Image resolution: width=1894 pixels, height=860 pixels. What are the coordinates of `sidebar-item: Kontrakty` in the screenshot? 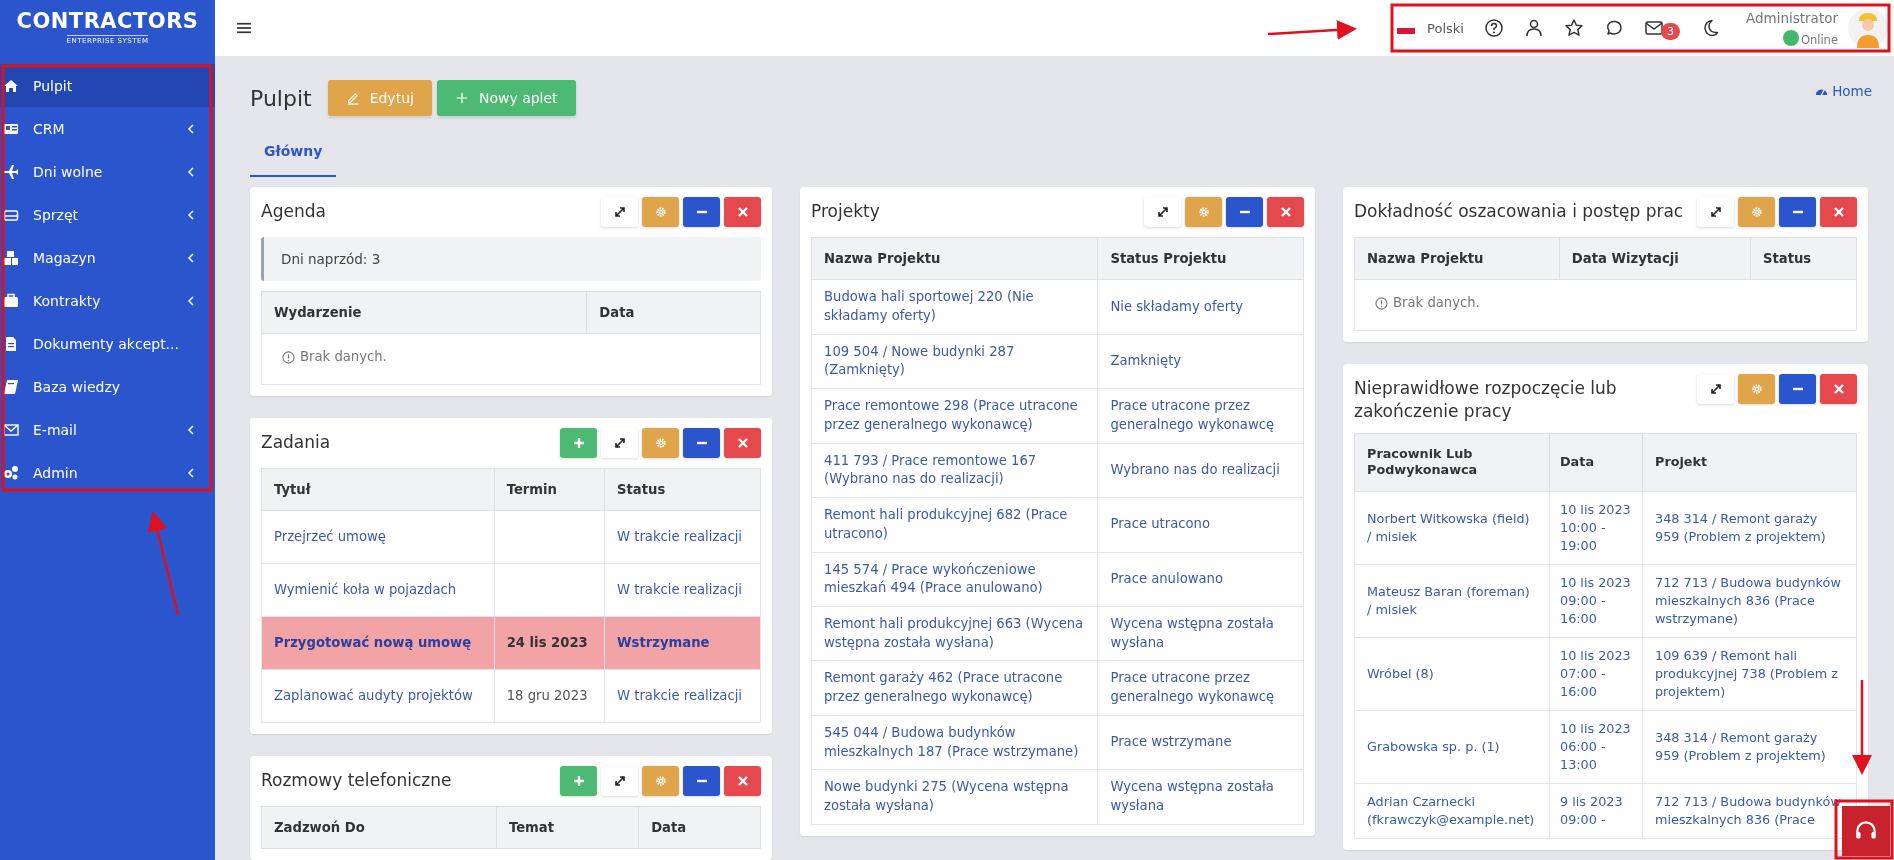 It's located at (107, 300).